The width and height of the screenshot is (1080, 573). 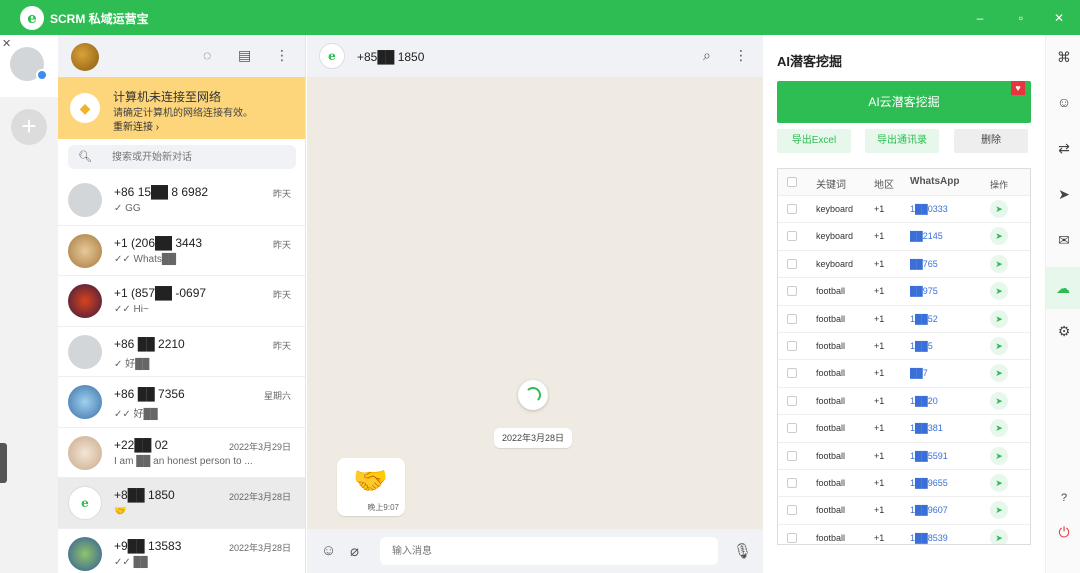 I want to click on contact-avatar: e, so click(x=332, y=56).